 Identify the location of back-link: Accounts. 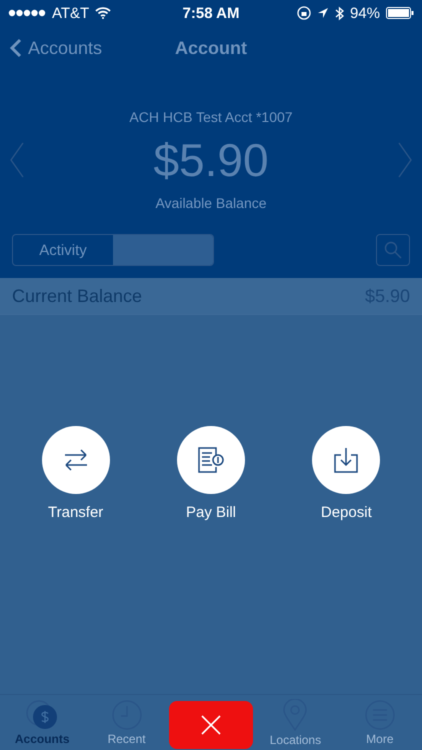
(56, 48).